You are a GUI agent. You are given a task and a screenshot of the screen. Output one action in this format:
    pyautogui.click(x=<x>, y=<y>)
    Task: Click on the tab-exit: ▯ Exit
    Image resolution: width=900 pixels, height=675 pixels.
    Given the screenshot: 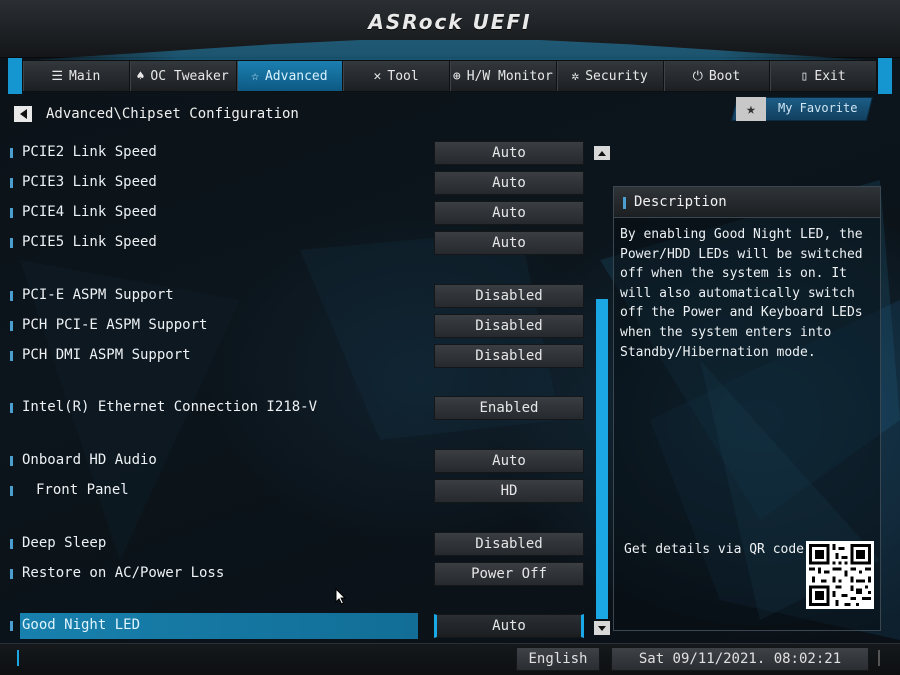 What is the action you would take?
    pyautogui.click(x=823, y=76)
    